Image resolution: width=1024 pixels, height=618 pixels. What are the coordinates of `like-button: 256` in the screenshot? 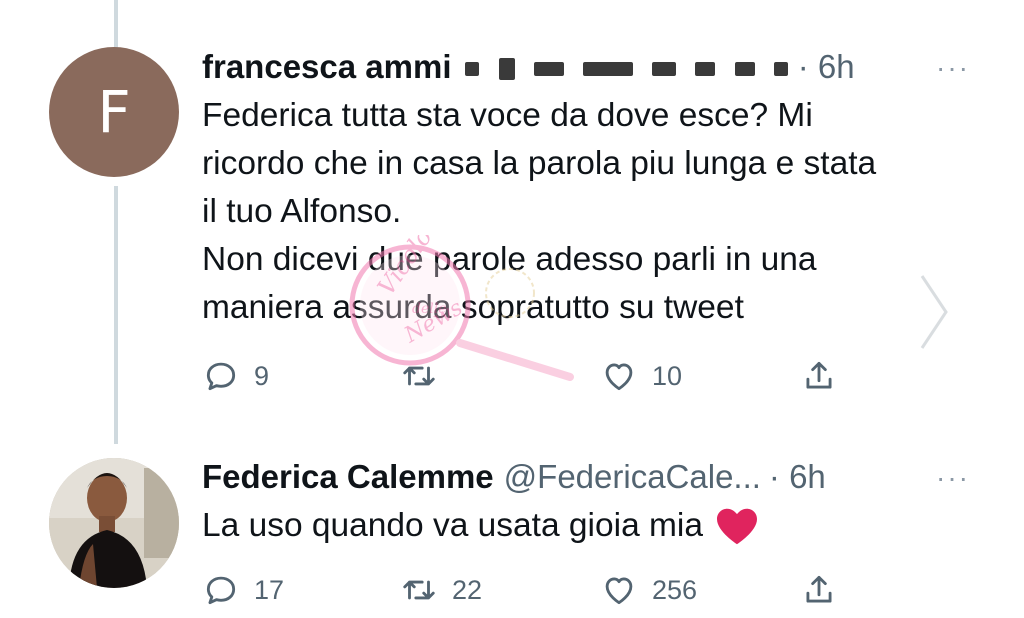 It's located at (648, 590).